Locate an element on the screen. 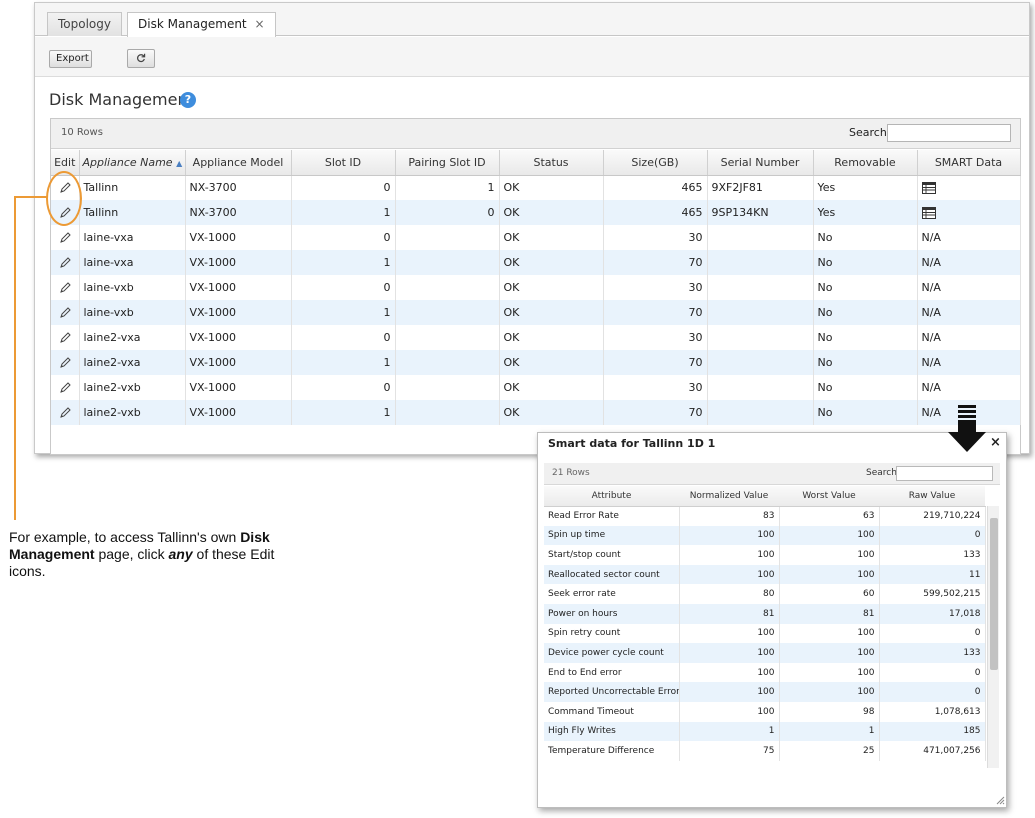 The height and width of the screenshot is (818, 1035). smart-row: Read Error Rate 83 63 219,710,224 is located at coordinates (765, 516).